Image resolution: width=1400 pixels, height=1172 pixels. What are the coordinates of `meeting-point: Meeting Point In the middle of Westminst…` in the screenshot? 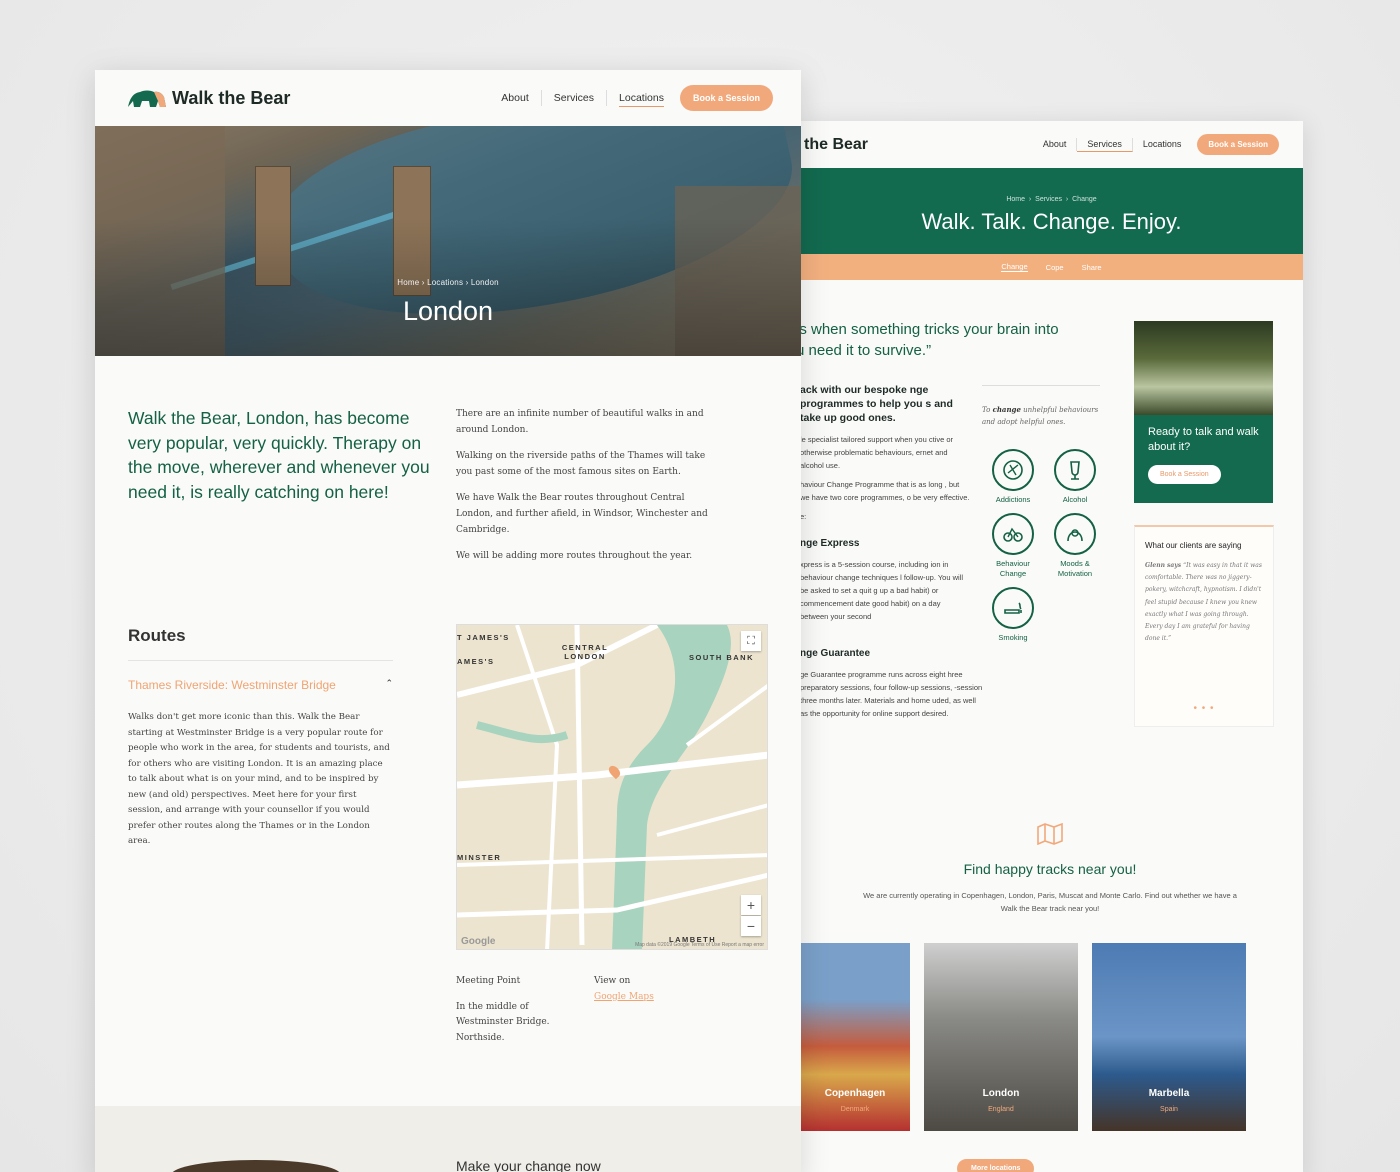 It's located at (503, 1010).